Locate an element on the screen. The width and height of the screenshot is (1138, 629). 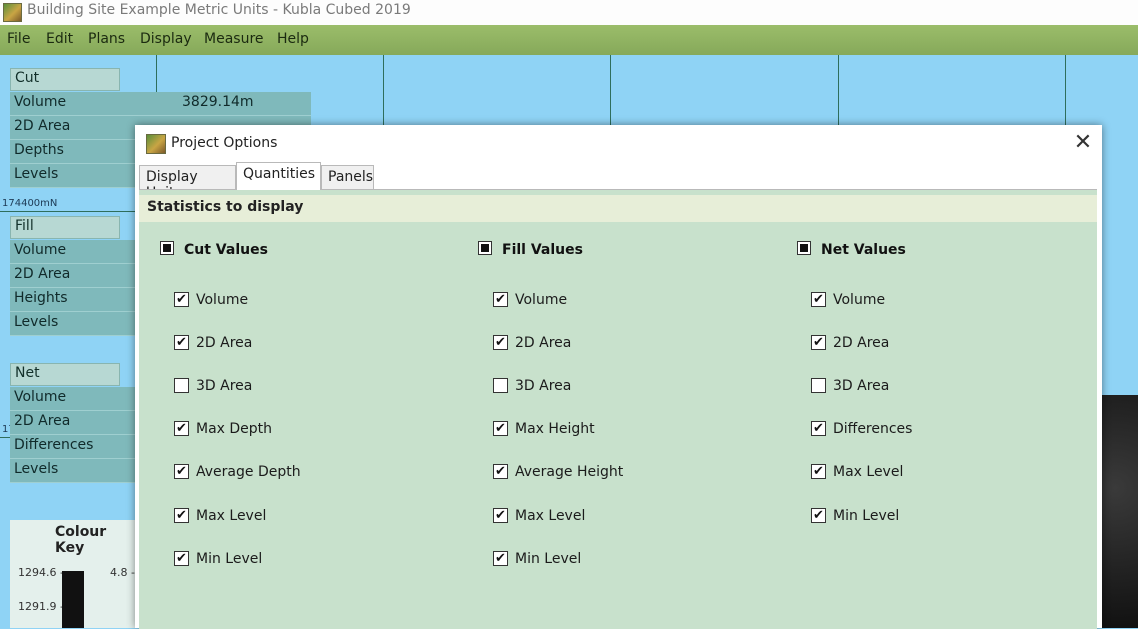
grid-line is located at coordinates (70, 211).